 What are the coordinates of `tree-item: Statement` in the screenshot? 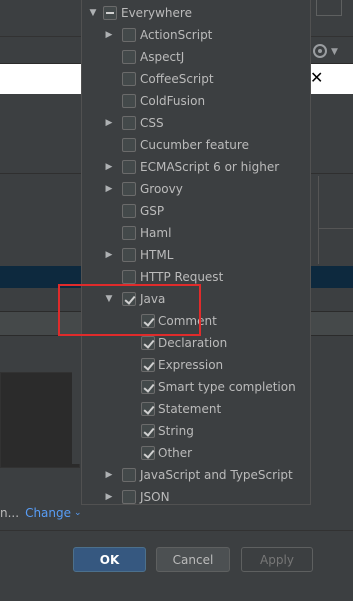 It's located at (191, 409).